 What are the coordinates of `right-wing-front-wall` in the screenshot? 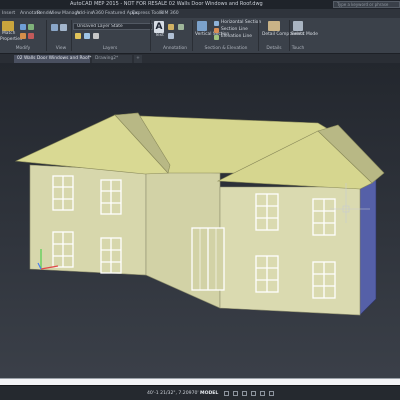 It's located at (290, 251).